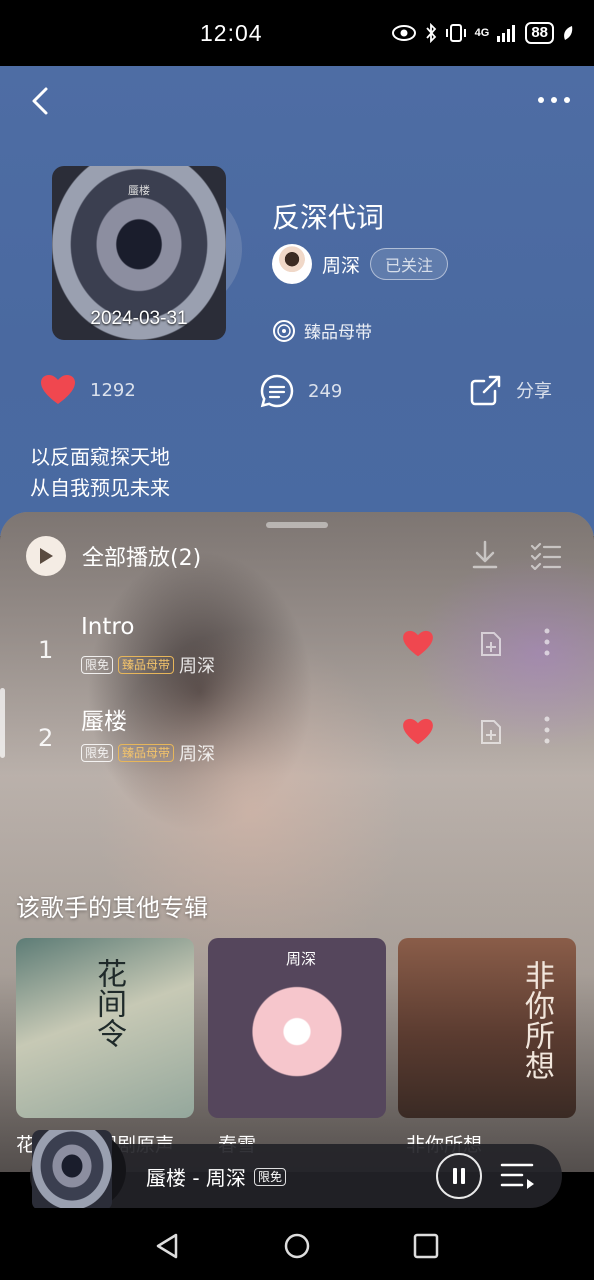  Describe the element at coordinates (108, 627) in the screenshot. I see `track-title: Intro` at that location.